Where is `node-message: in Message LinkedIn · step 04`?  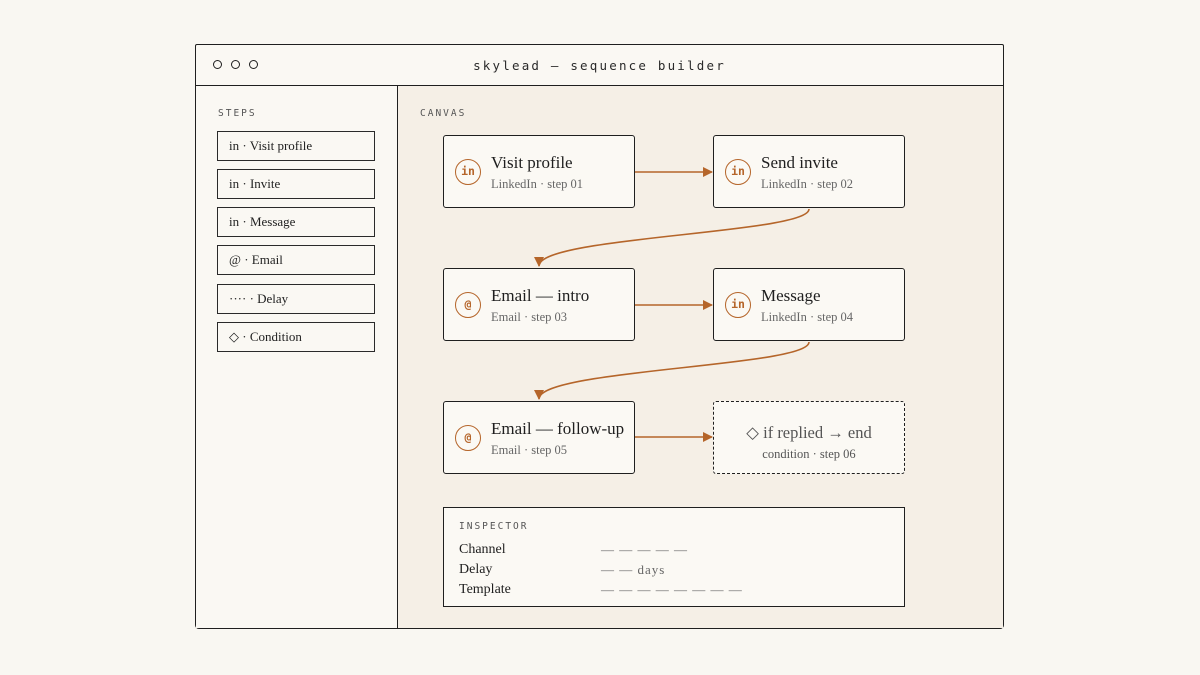 node-message: in Message LinkedIn · step 04 is located at coordinates (809, 304).